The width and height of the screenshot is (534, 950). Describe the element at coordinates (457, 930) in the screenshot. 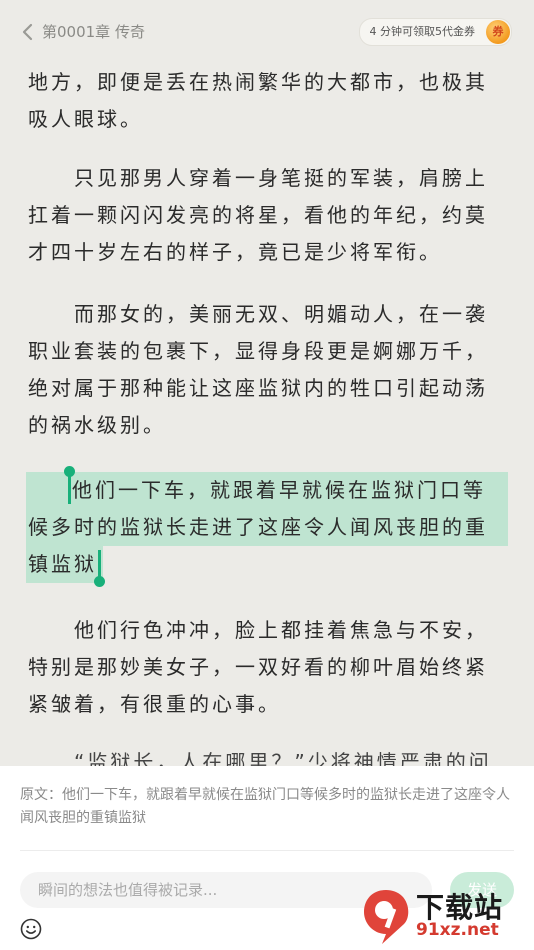

I see `watermark-url: 91xz.net` at that location.